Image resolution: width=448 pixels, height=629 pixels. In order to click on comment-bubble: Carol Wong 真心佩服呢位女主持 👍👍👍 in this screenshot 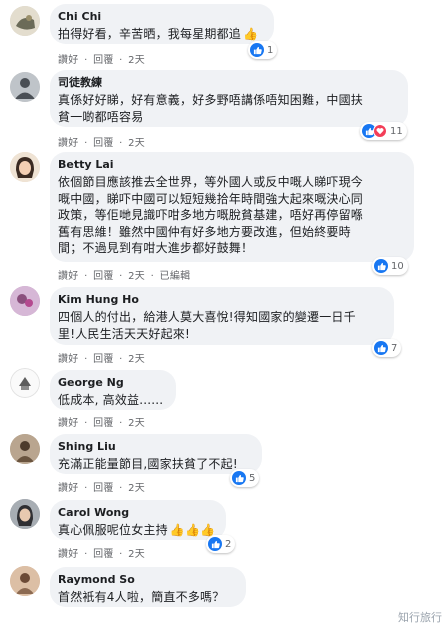, I will do `click(138, 520)`.